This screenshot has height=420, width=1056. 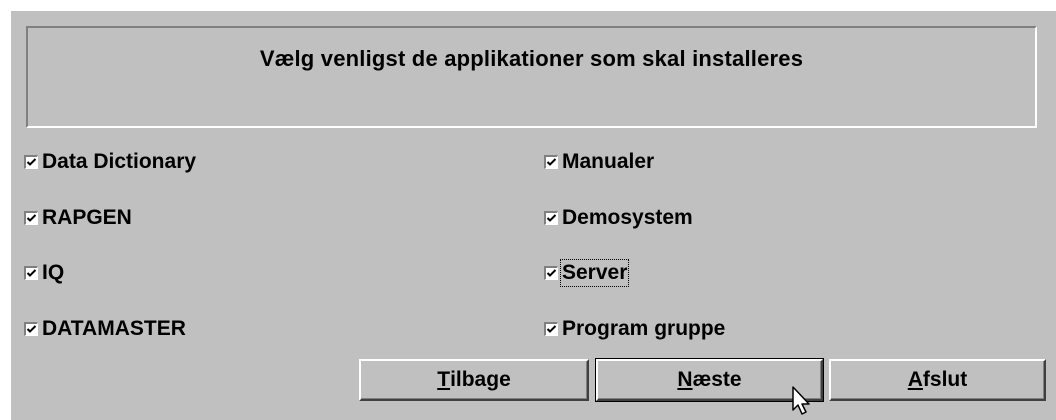 I want to click on exit-button: Afslut, so click(x=937, y=380).